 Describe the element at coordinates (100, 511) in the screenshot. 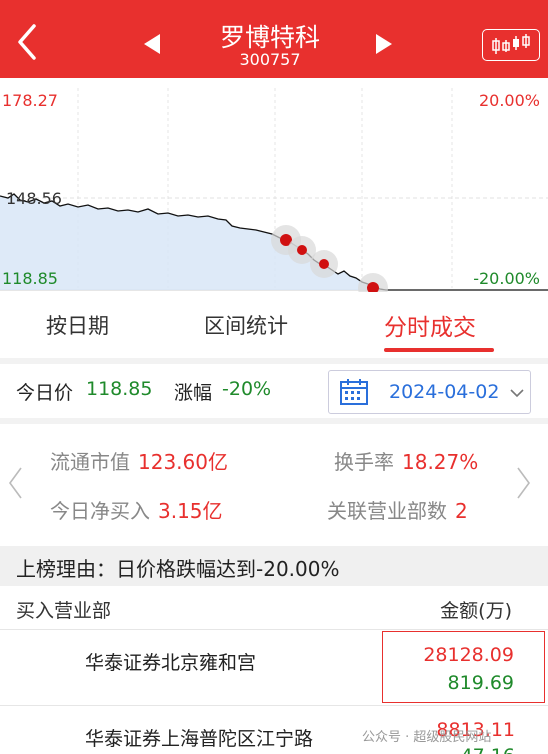

I see `net-buy-label: 今日净买入` at that location.